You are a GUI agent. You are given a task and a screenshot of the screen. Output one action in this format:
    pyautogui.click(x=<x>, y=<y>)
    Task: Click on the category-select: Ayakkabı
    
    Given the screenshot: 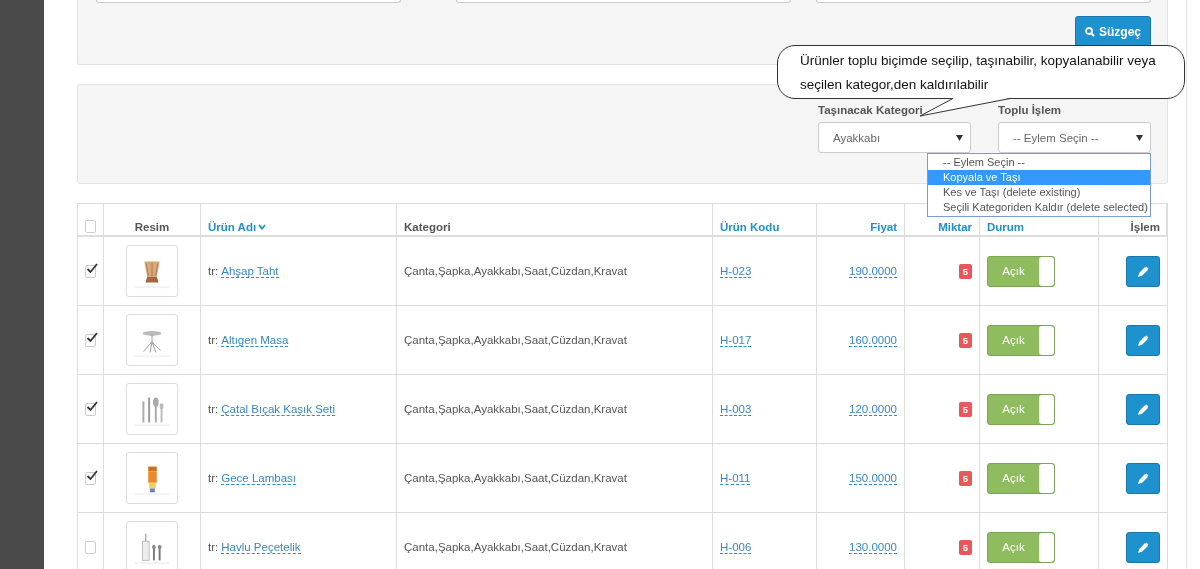 What is the action you would take?
    pyautogui.click(x=894, y=137)
    